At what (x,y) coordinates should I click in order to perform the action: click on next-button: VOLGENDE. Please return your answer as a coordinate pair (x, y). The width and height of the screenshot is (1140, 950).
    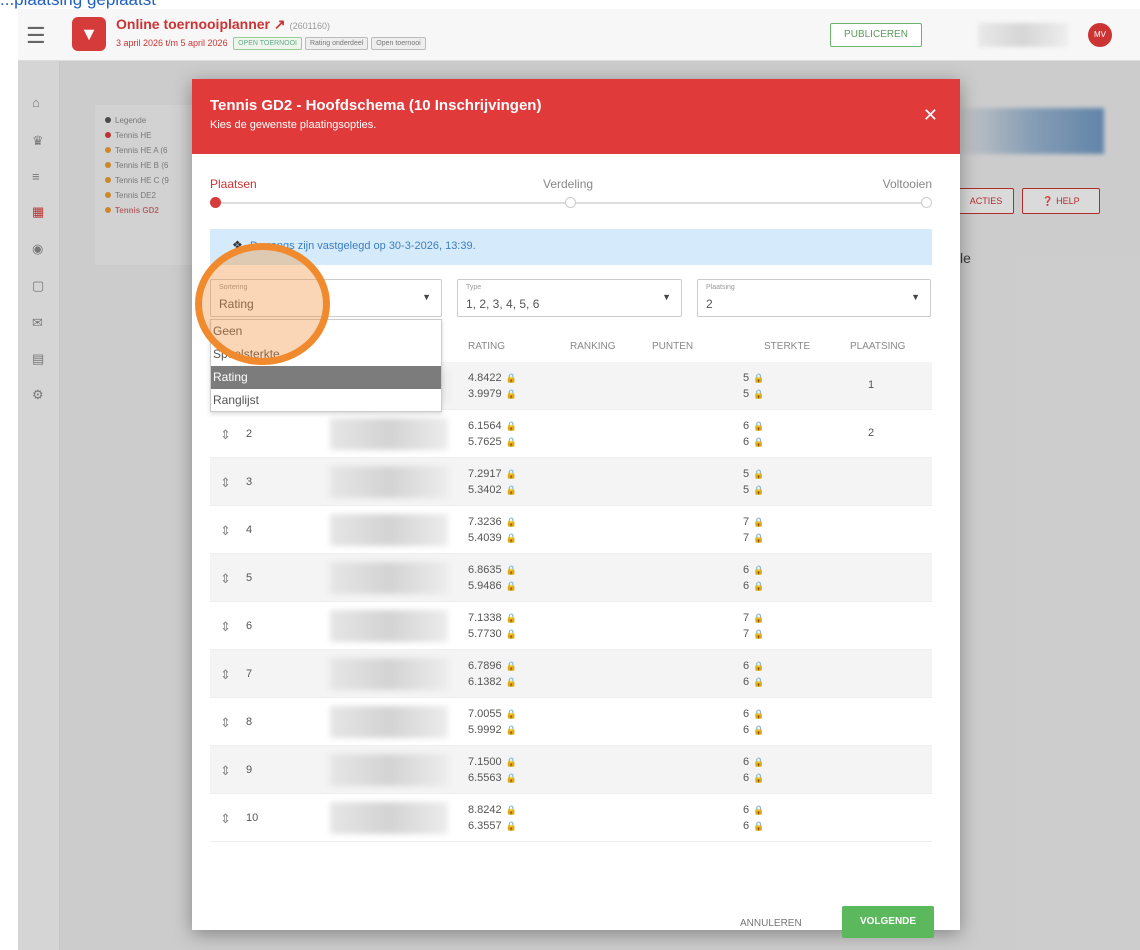
    Looking at the image, I should click on (888, 922).